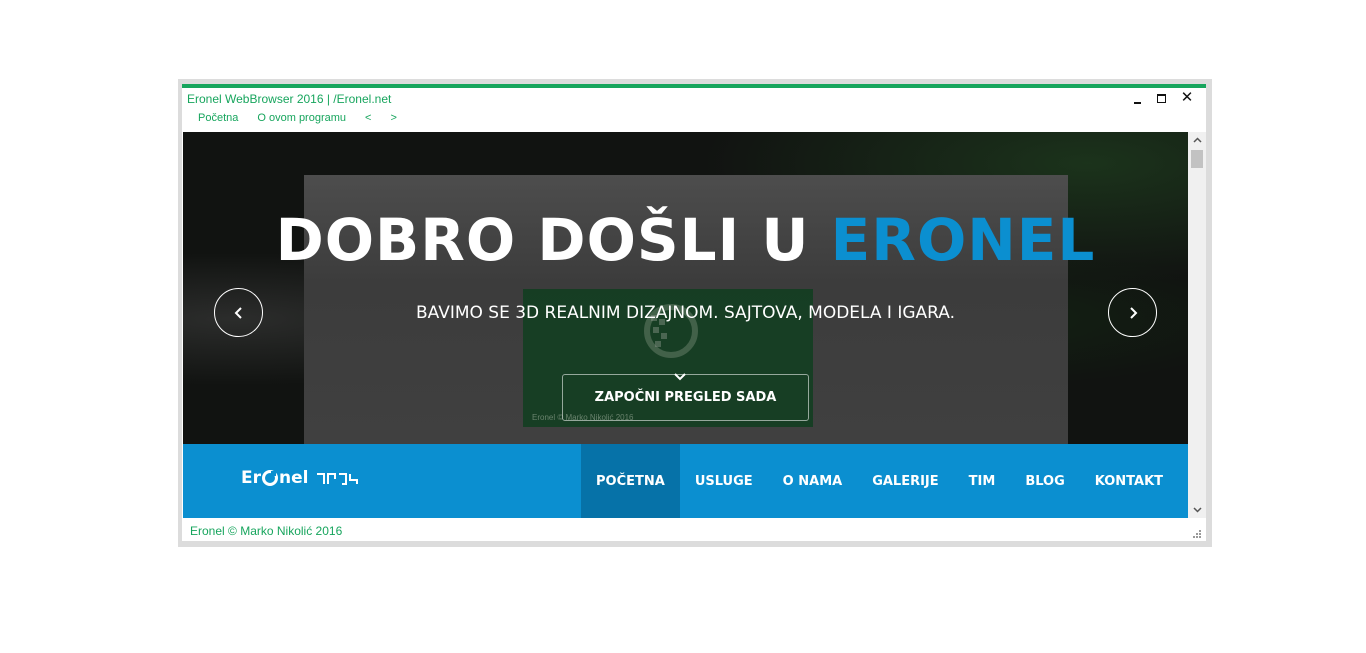  I want to click on logo-circle-icon, so click(270, 478).